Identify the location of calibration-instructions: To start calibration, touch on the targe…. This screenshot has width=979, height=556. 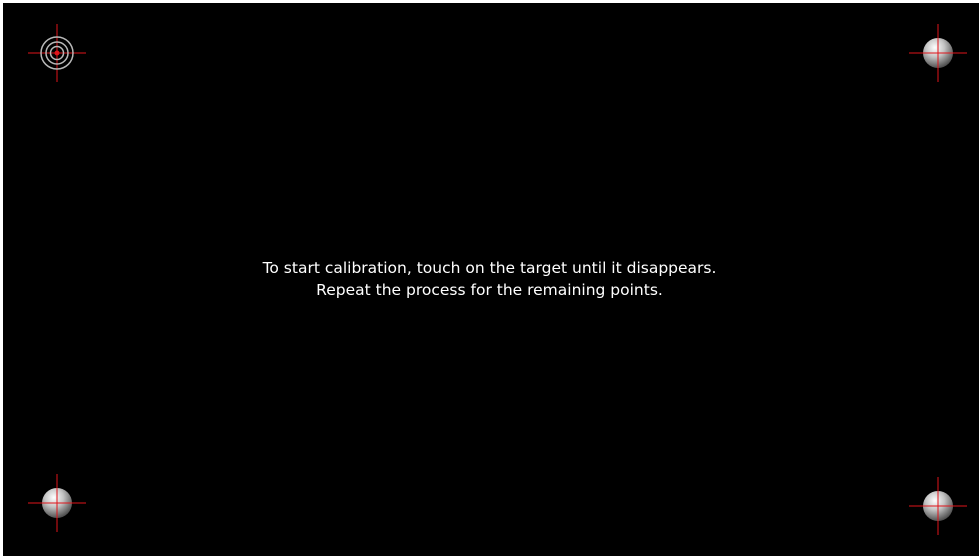
(489, 279).